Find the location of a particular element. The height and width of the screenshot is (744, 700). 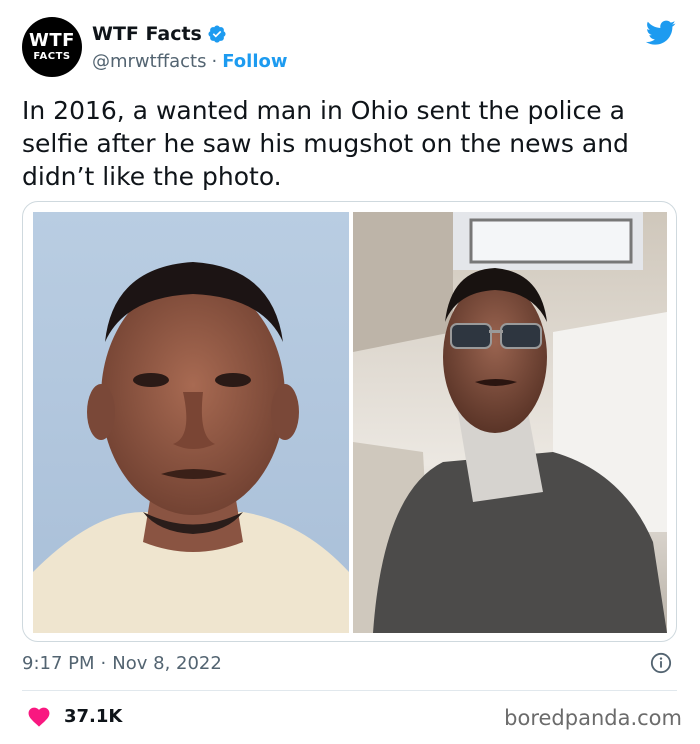

display-name: WTF Facts is located at coordinates (147, 34).